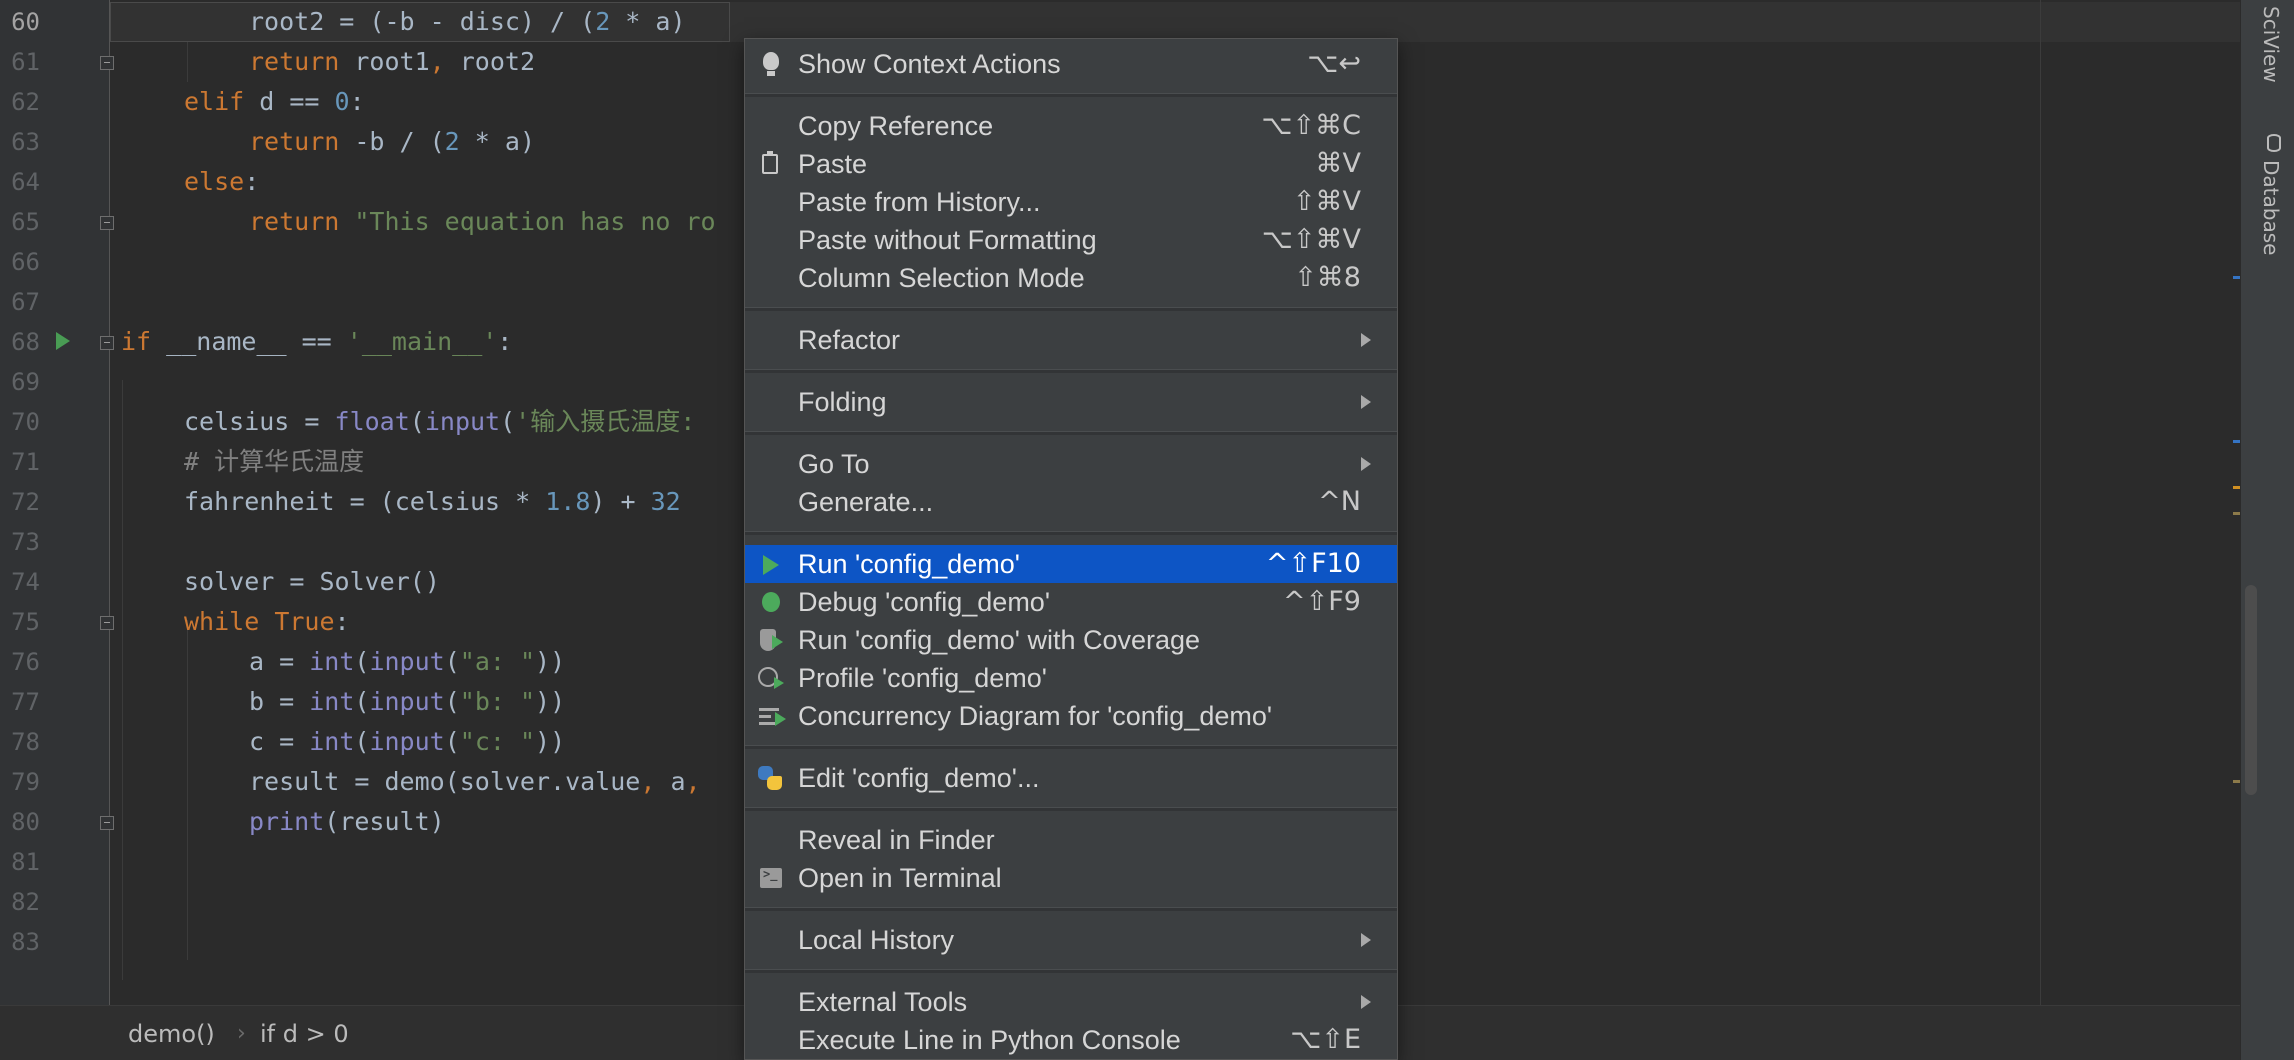 The height and width of the screenshot is (1060, 2294). What do you see at coordinates (392, 141) in the screenshot?
I see `code-line: return -b / (2 * a)` at bounding box center [392, 141].